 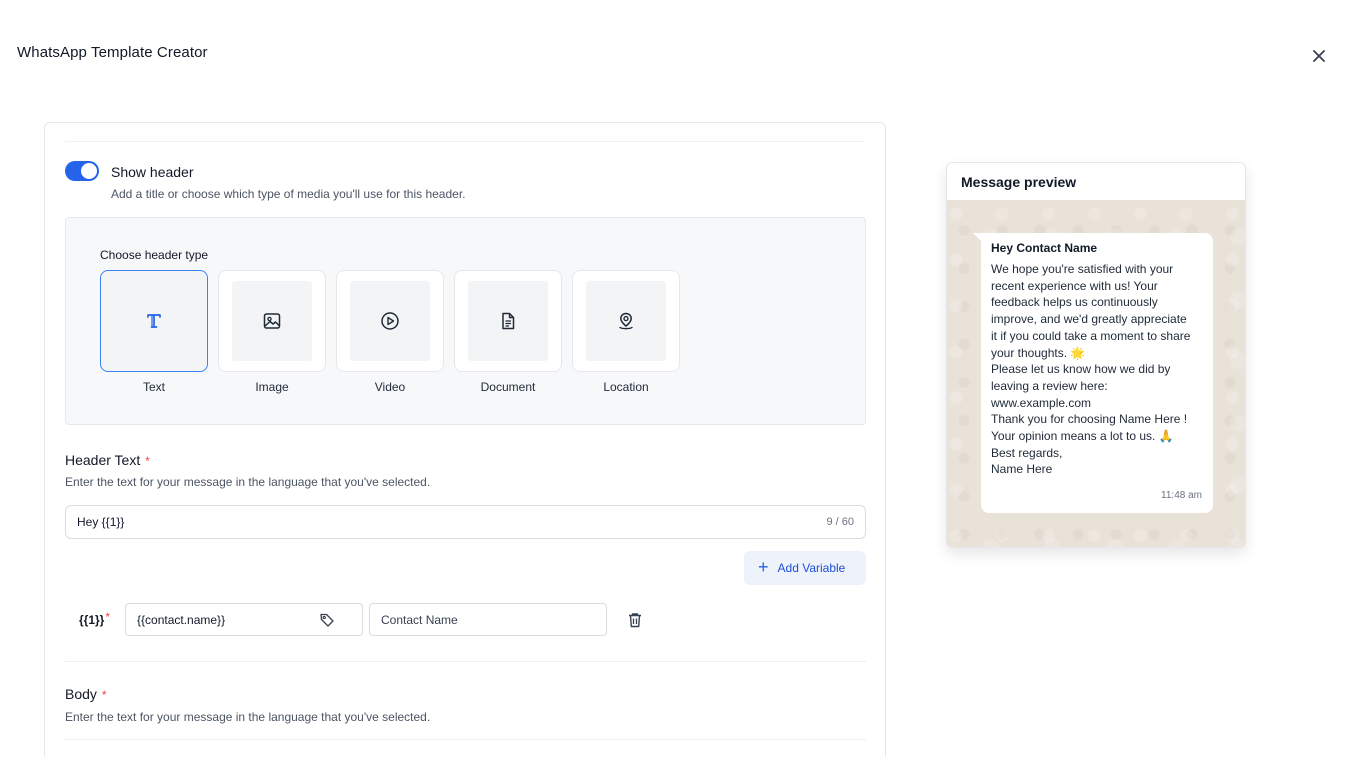 I want to click on type-label-document: Document, so click(x=508, y=387).